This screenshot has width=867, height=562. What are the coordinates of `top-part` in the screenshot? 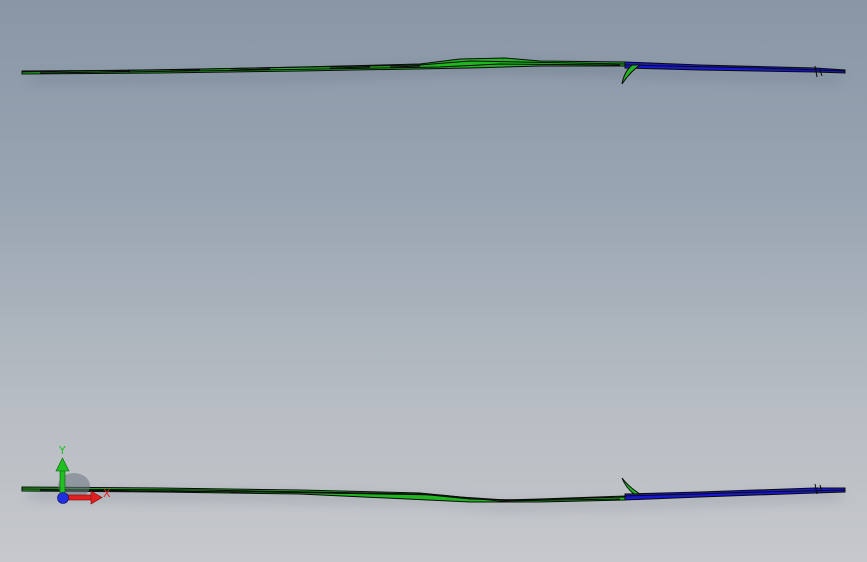 It's located at (433, 71).